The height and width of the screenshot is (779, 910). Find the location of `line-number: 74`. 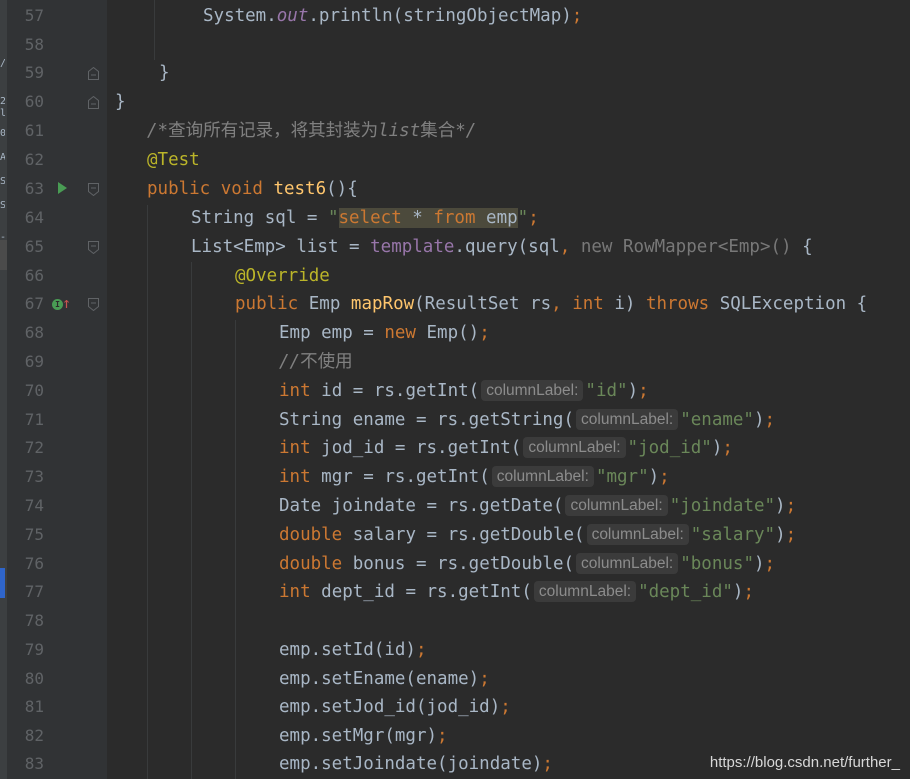

line-number: 74 is located at coordinates (34, 505).